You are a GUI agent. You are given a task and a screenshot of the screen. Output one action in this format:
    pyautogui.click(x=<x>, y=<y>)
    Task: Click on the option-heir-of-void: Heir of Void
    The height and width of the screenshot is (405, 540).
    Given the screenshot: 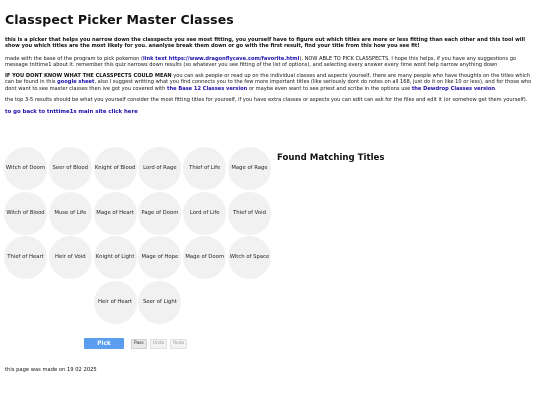 What is the action you would take?
    pyautogui.click(x=70, y=257)
    